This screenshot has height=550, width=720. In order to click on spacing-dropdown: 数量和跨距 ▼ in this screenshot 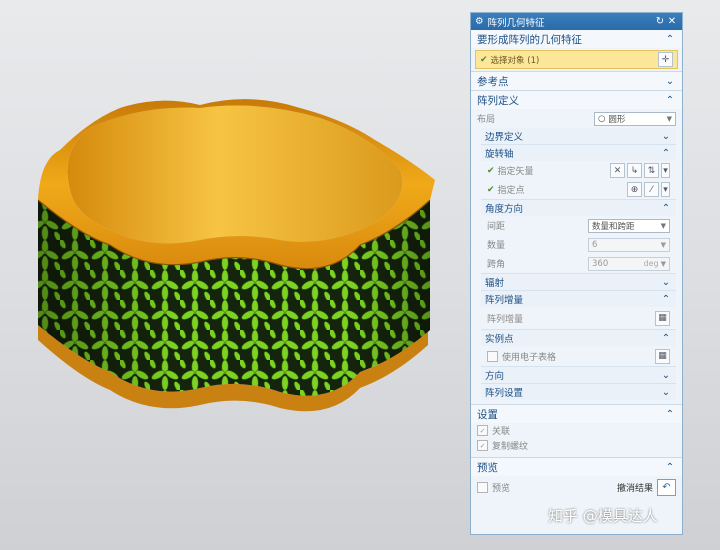, I will do `click(629, 225)`.